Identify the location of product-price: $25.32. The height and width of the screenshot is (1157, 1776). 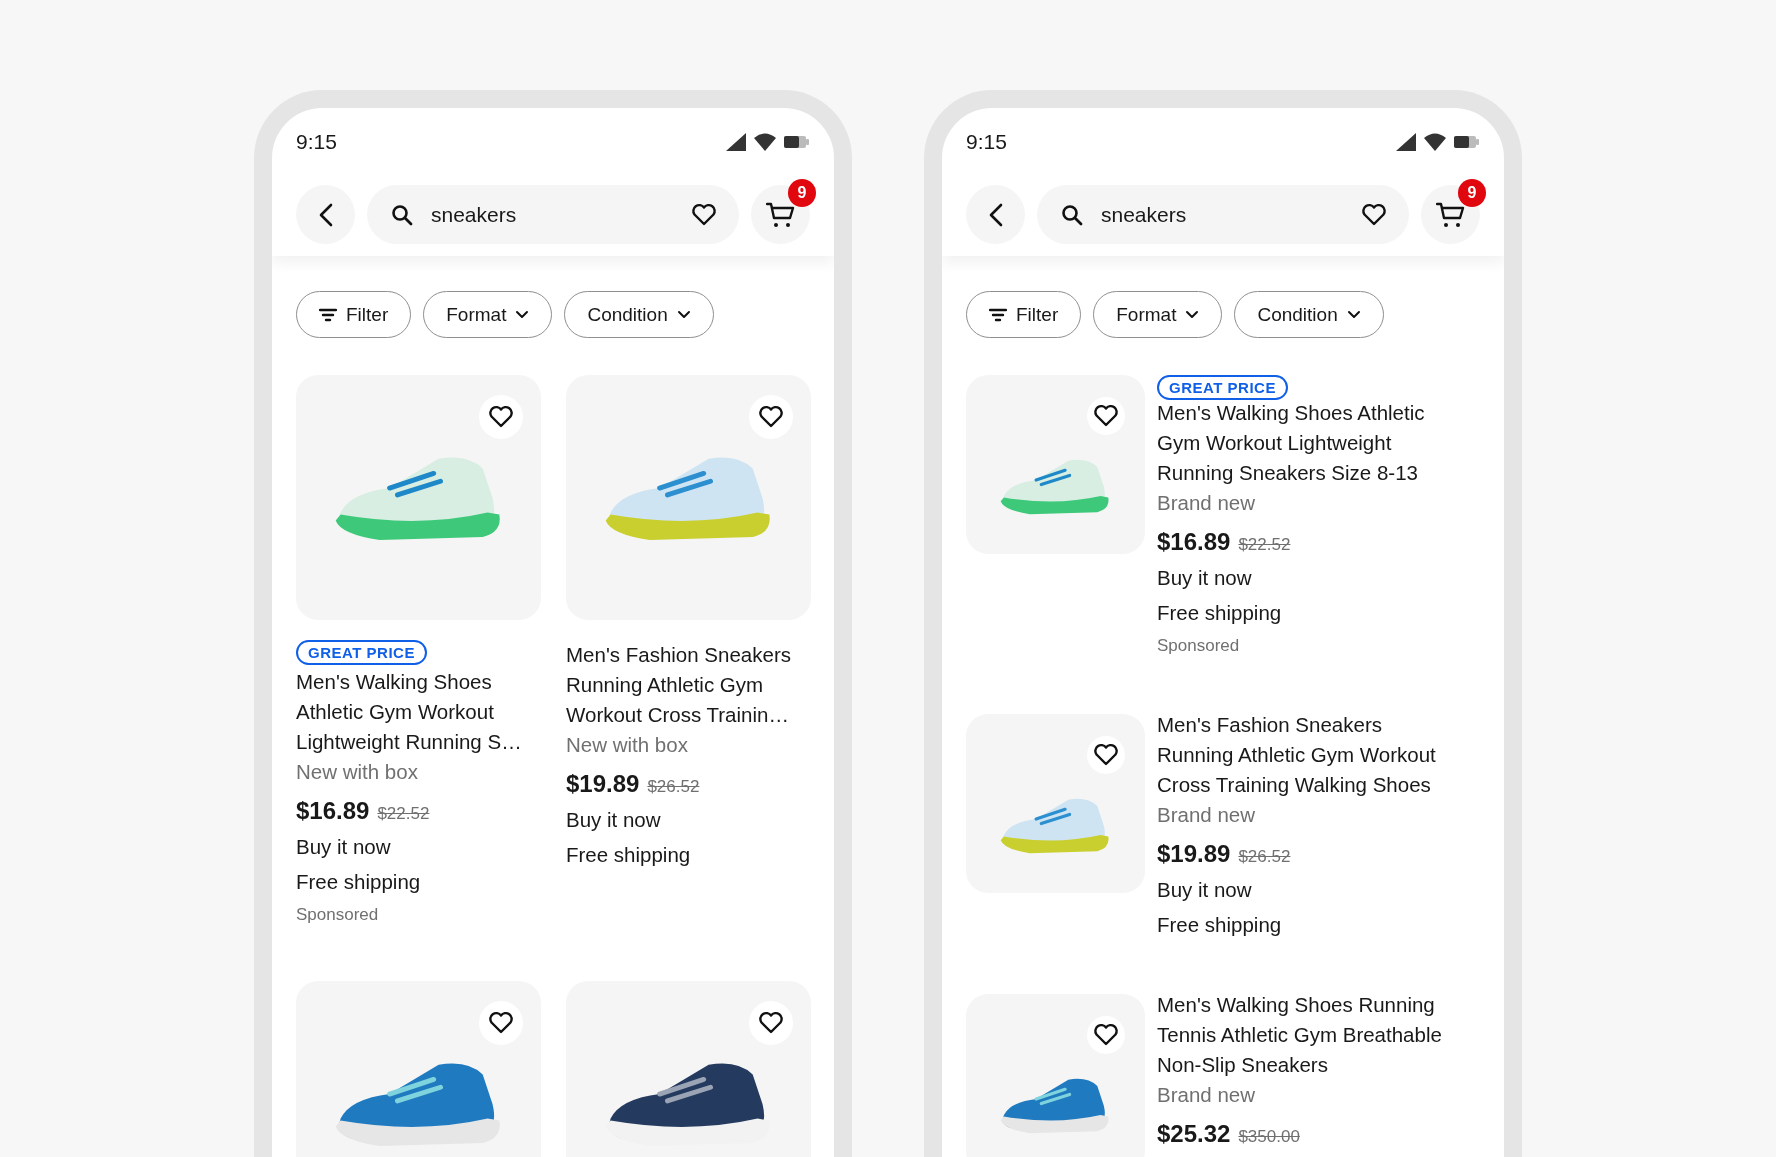
(1194, 1134).